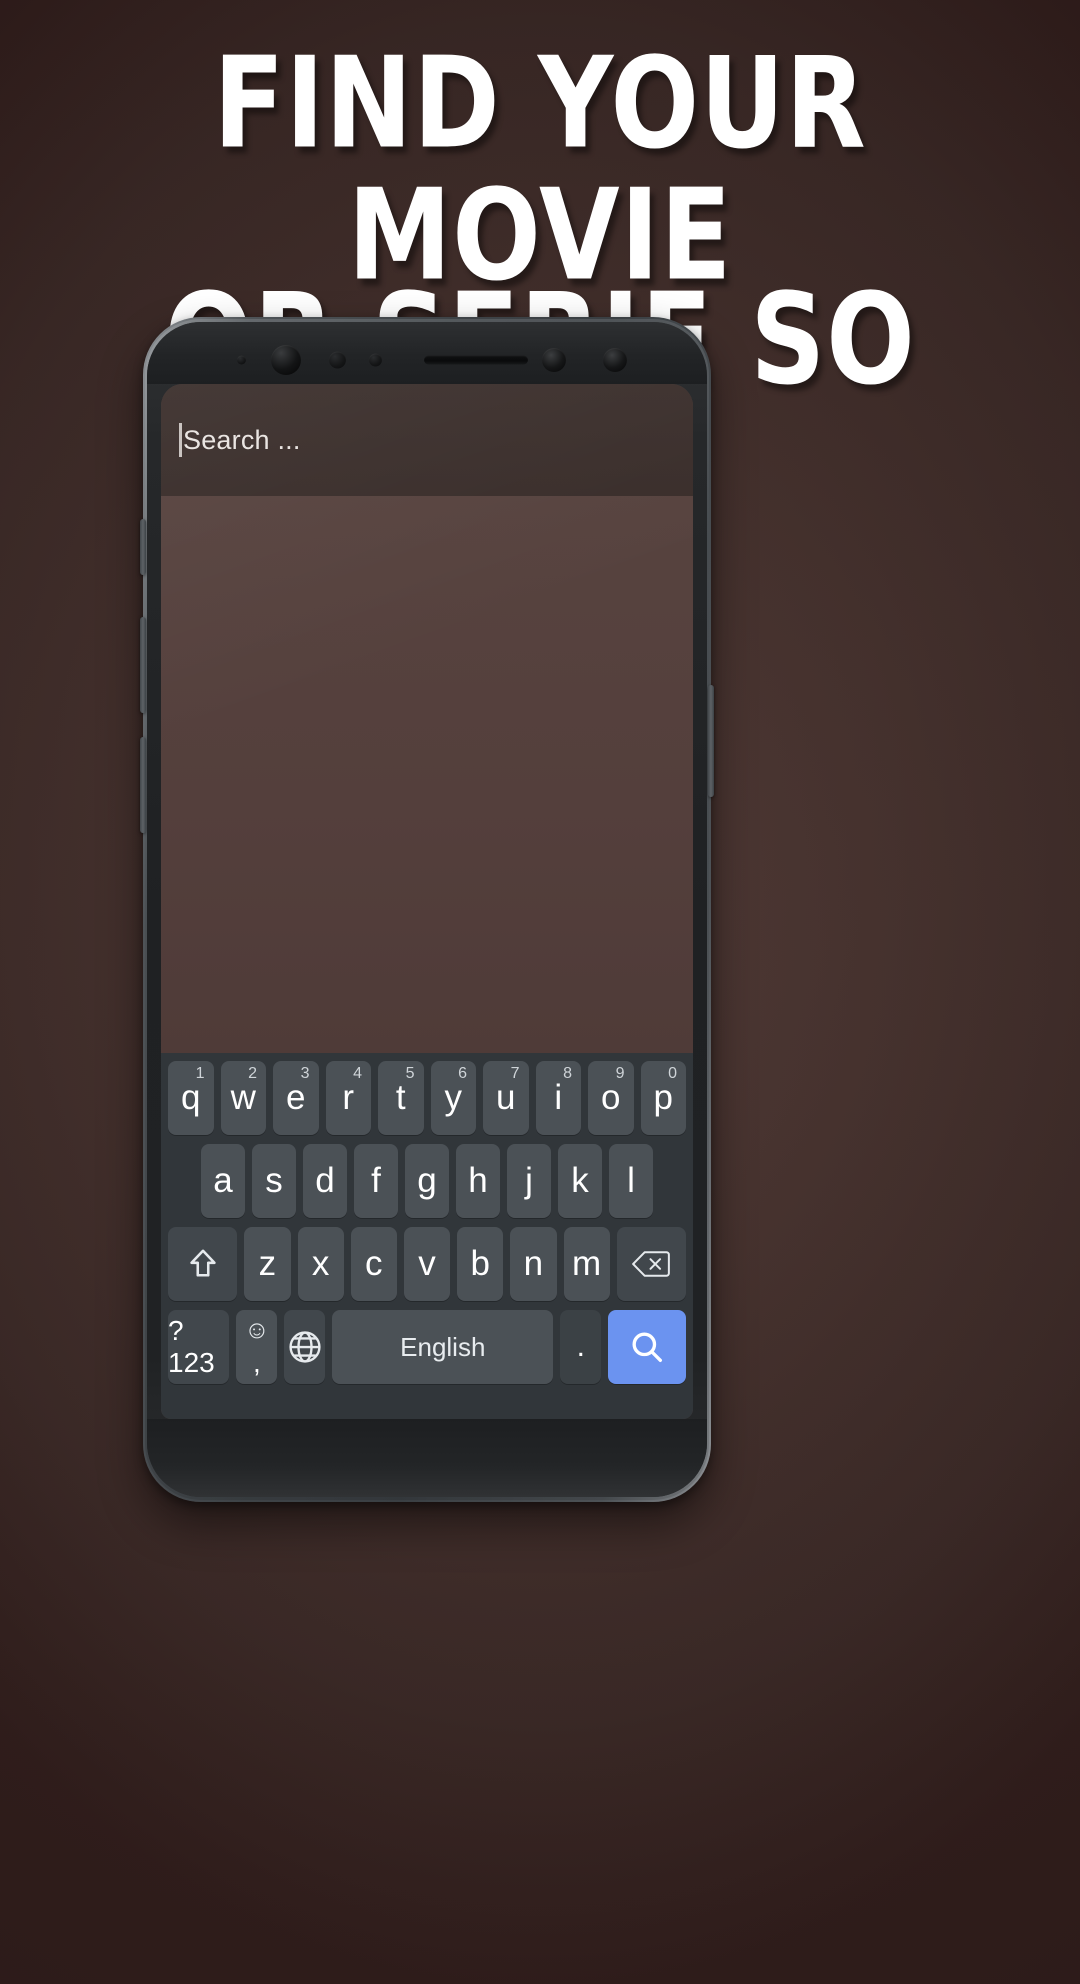 This screenshot has width=1080, height=1984. I want to click on results-area, so click(427, 774).